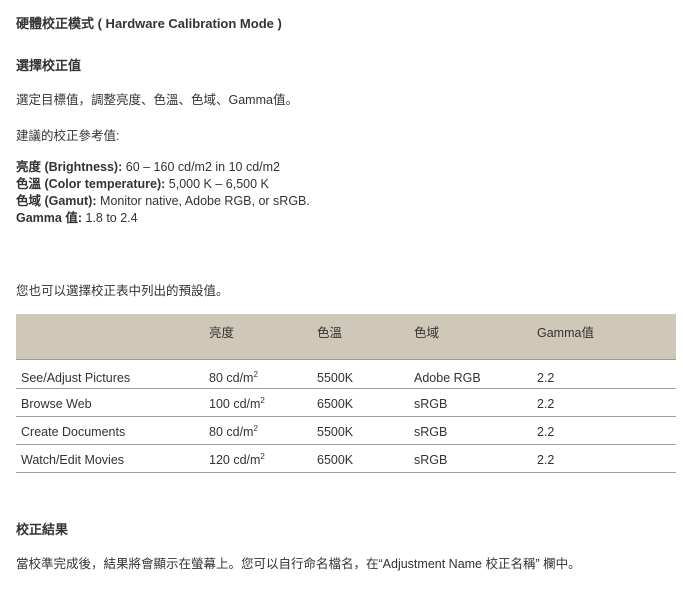 The width and height of the screenshot is (683, 616). I want to click on spec-gamma: Gamma 值: 1.8 to 2.4, so click(163, 218).